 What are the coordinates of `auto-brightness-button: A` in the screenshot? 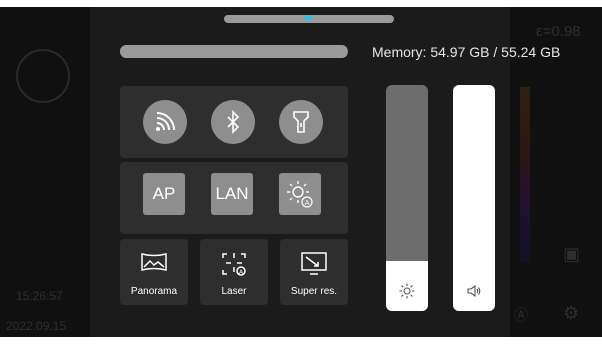 It's located at (300, 194).